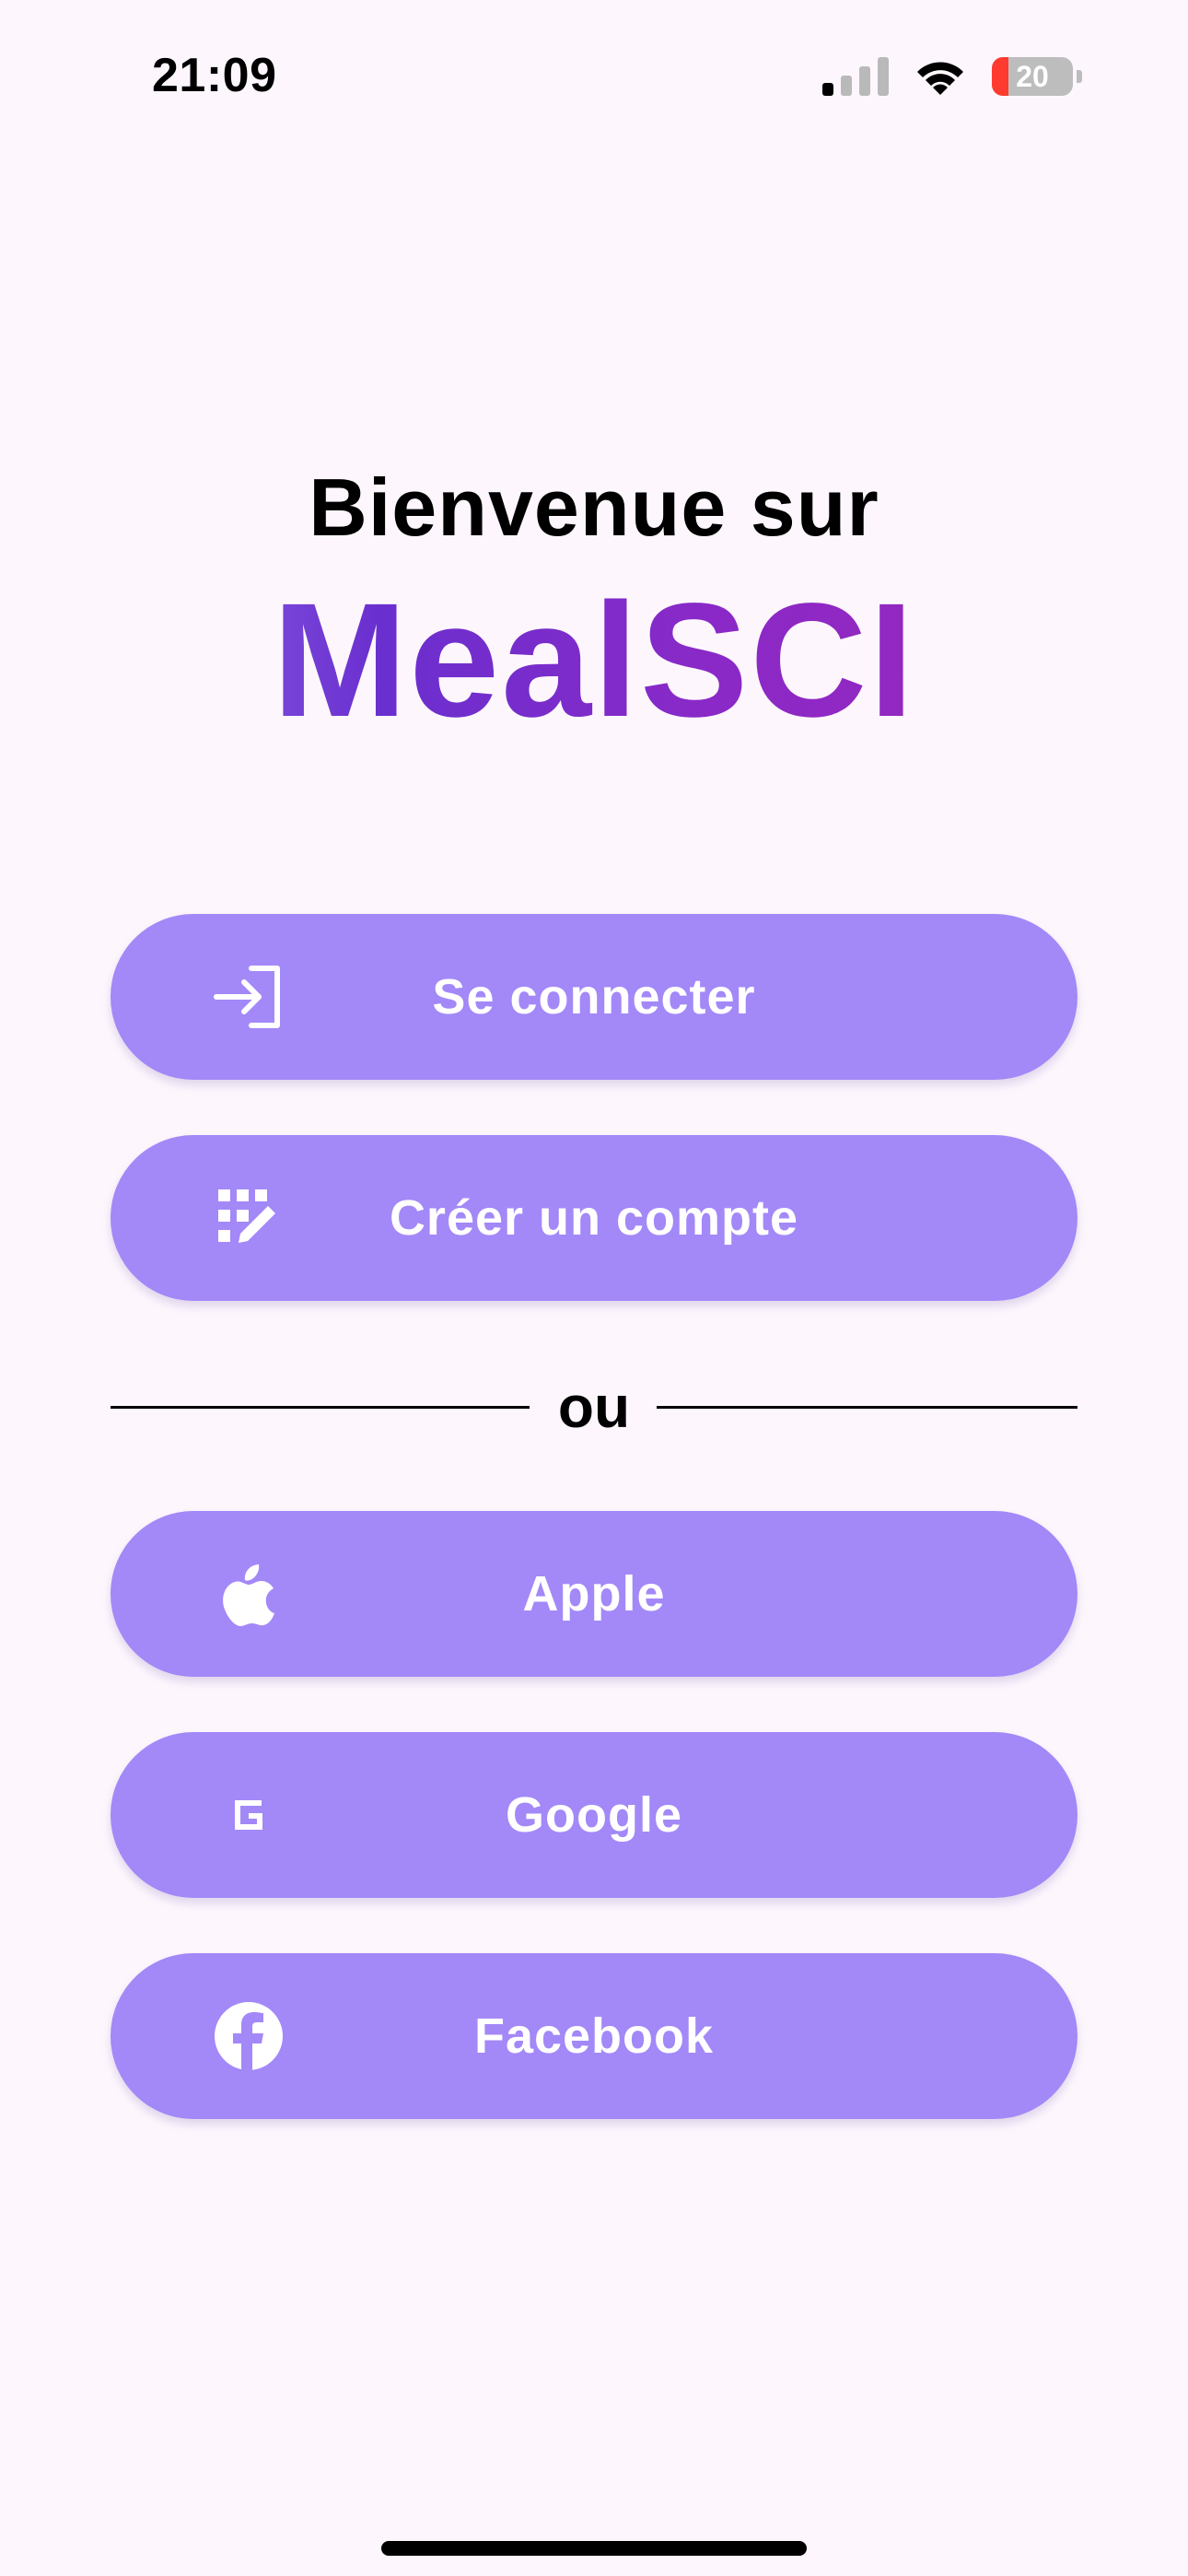 This screenshot has width=1188, height=2576. What do you see at coordinates (249, 1594) in the screenshot?
I see `apple-icon` at bounding box center [249, 1594].